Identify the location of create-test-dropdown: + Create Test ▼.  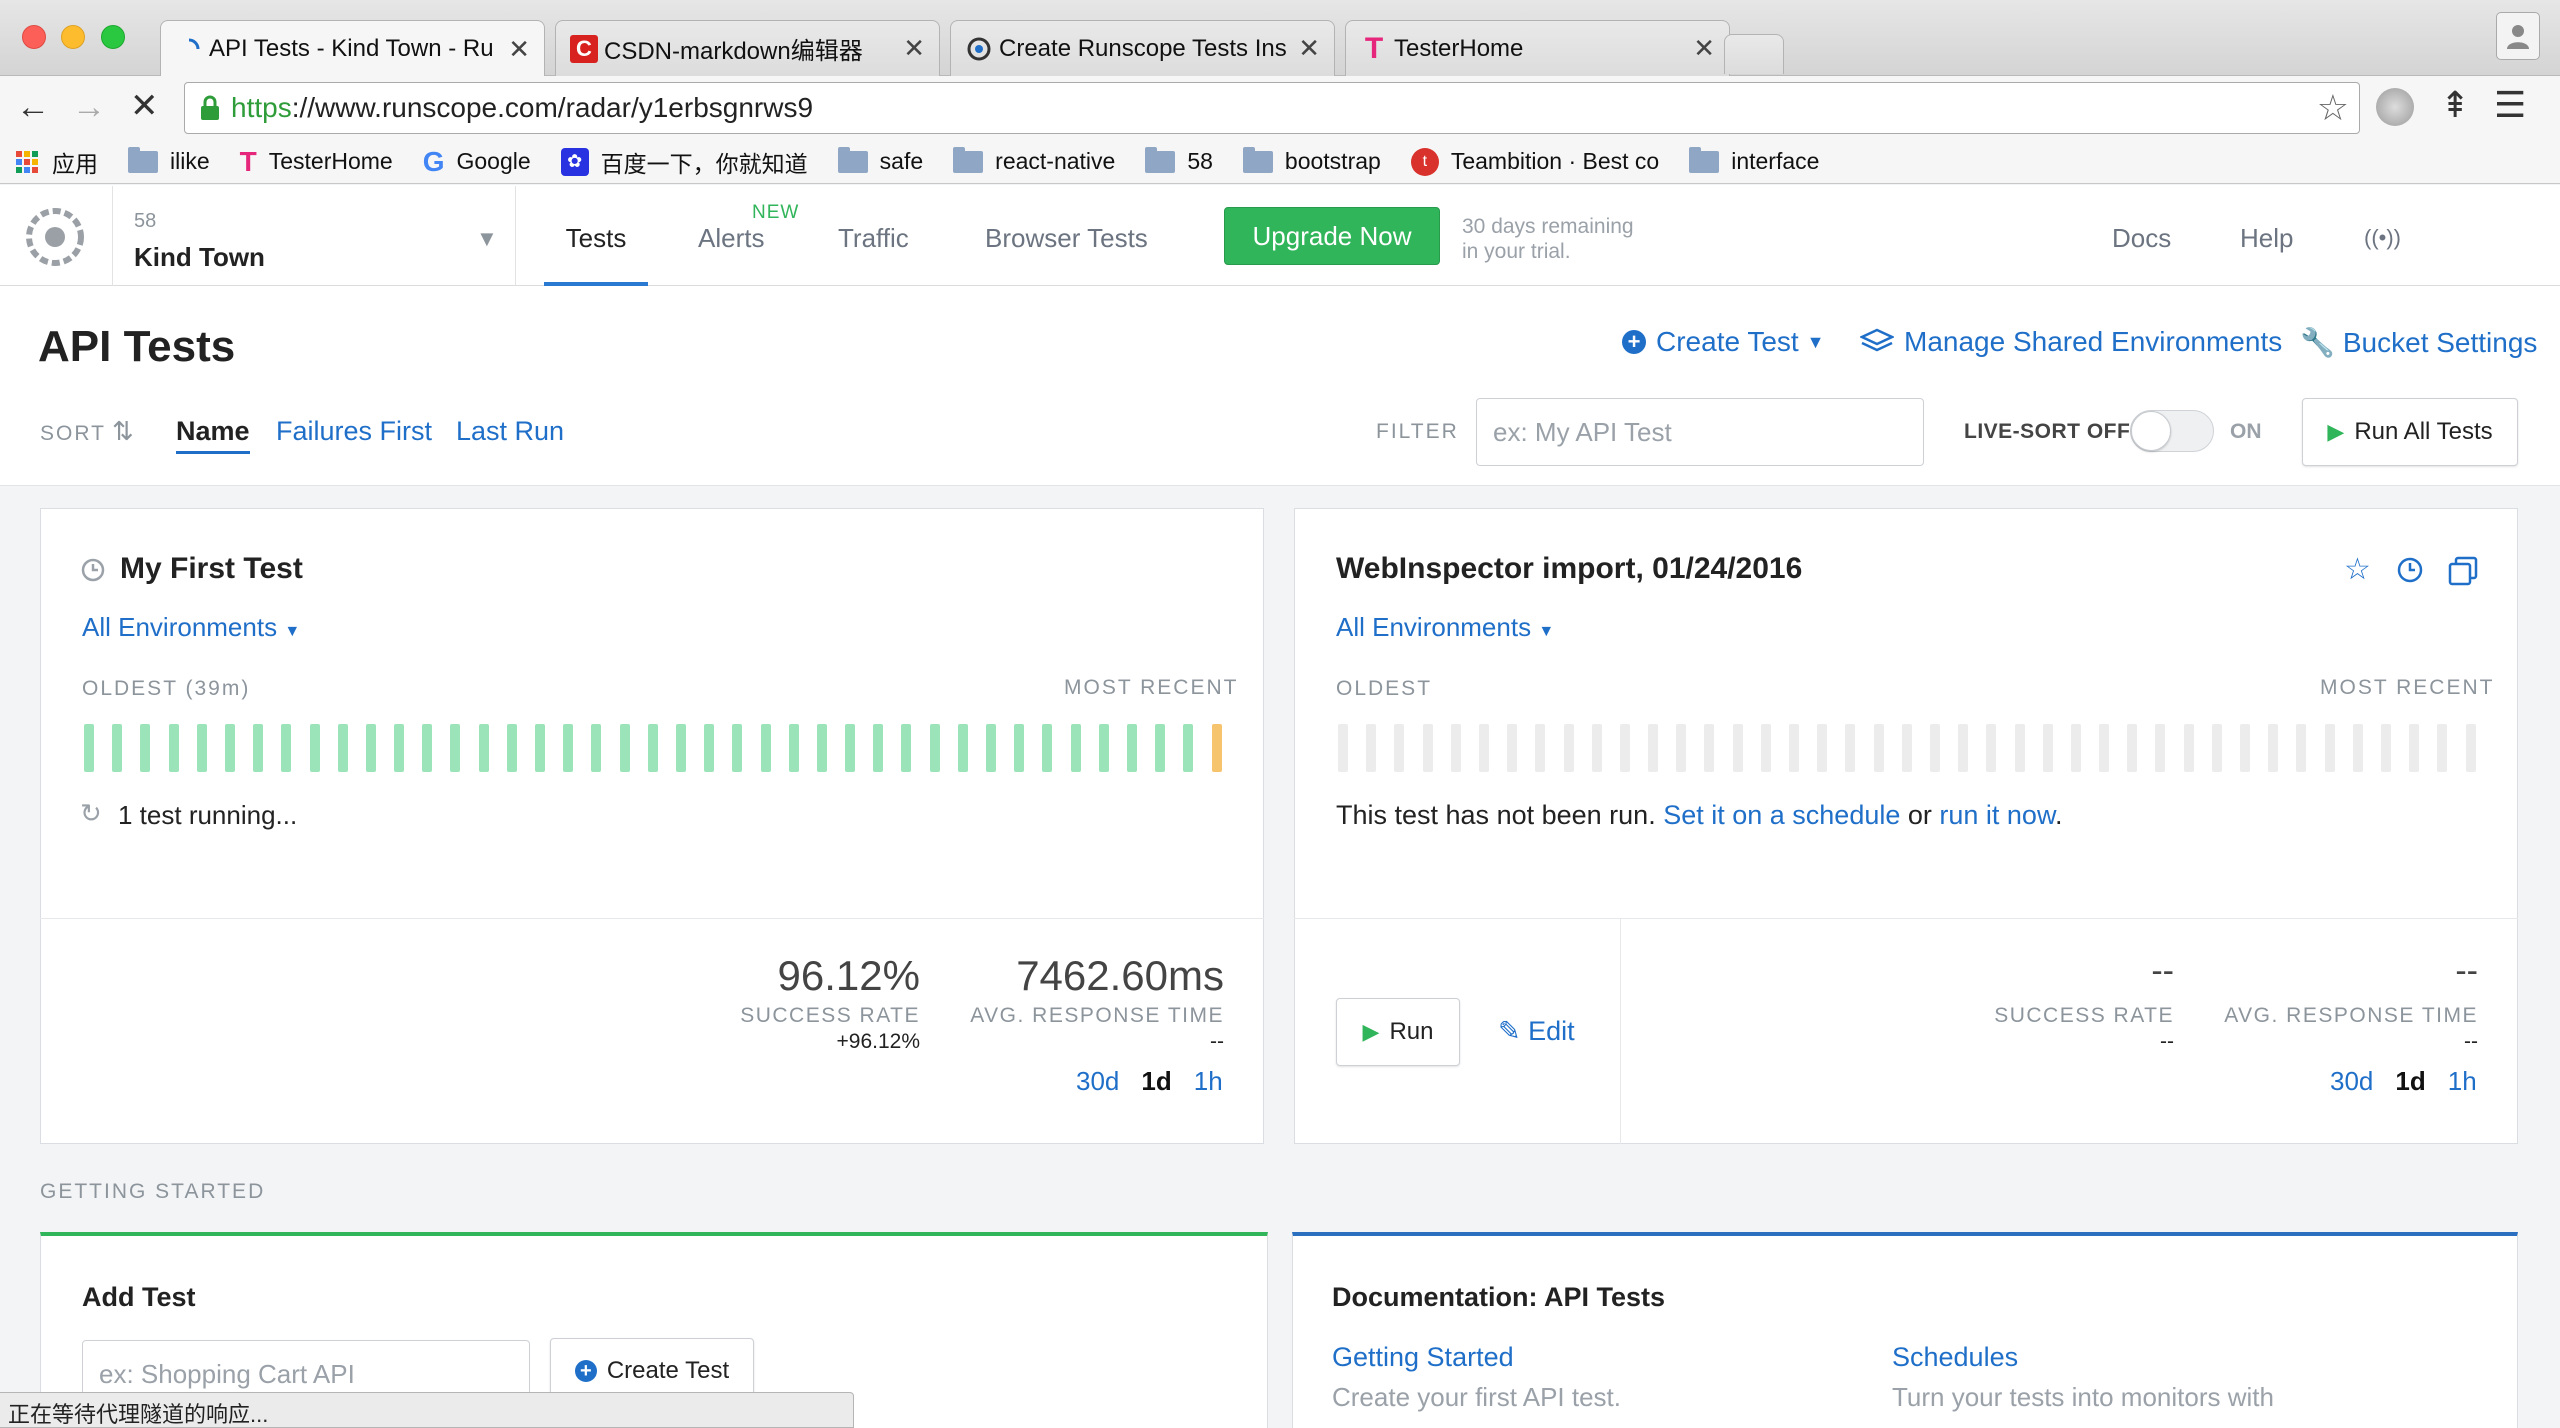
(1723, 342).